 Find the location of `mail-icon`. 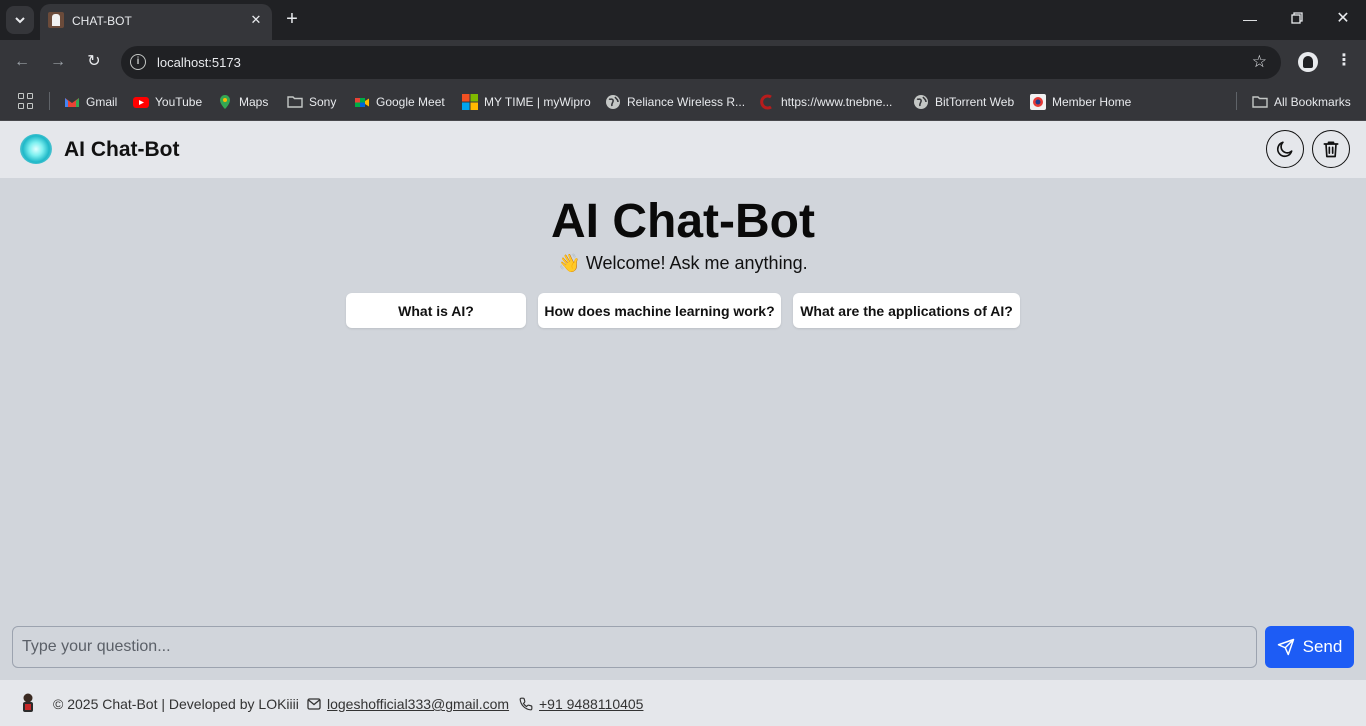

mail-icon is located at coordinates (314, 704).